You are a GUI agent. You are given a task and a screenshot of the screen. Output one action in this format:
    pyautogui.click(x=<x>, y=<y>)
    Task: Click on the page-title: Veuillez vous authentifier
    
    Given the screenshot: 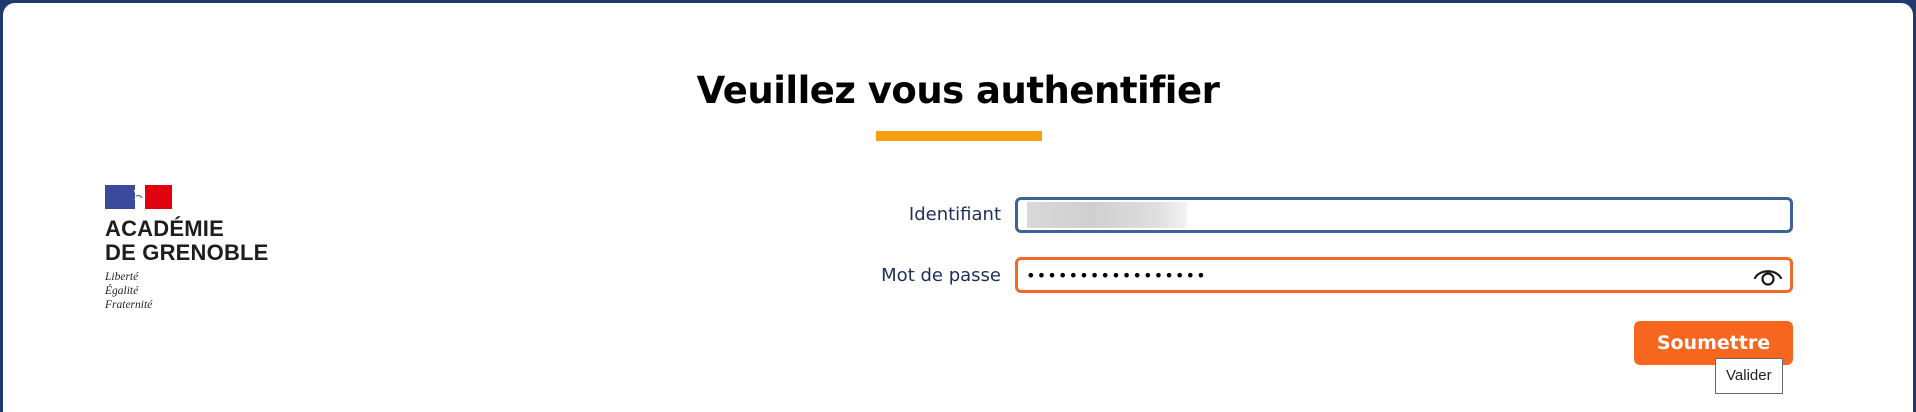 What is the action you would take?
    pyautogui.click(x=958, y=90)
    